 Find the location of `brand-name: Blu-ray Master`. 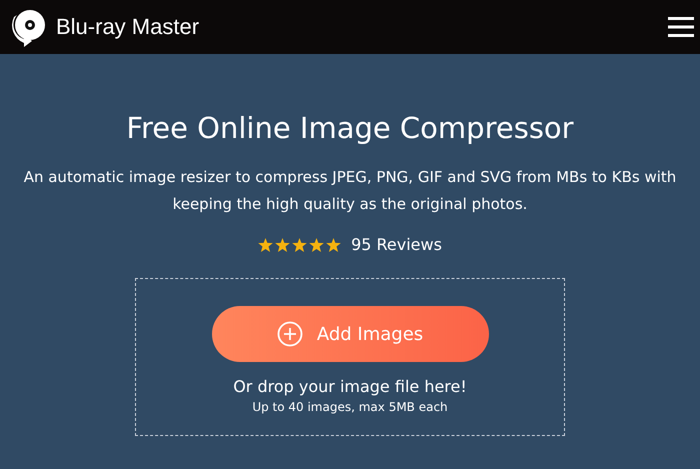

brand-name: Blu-ray Master is located at coordinates (128, 27).